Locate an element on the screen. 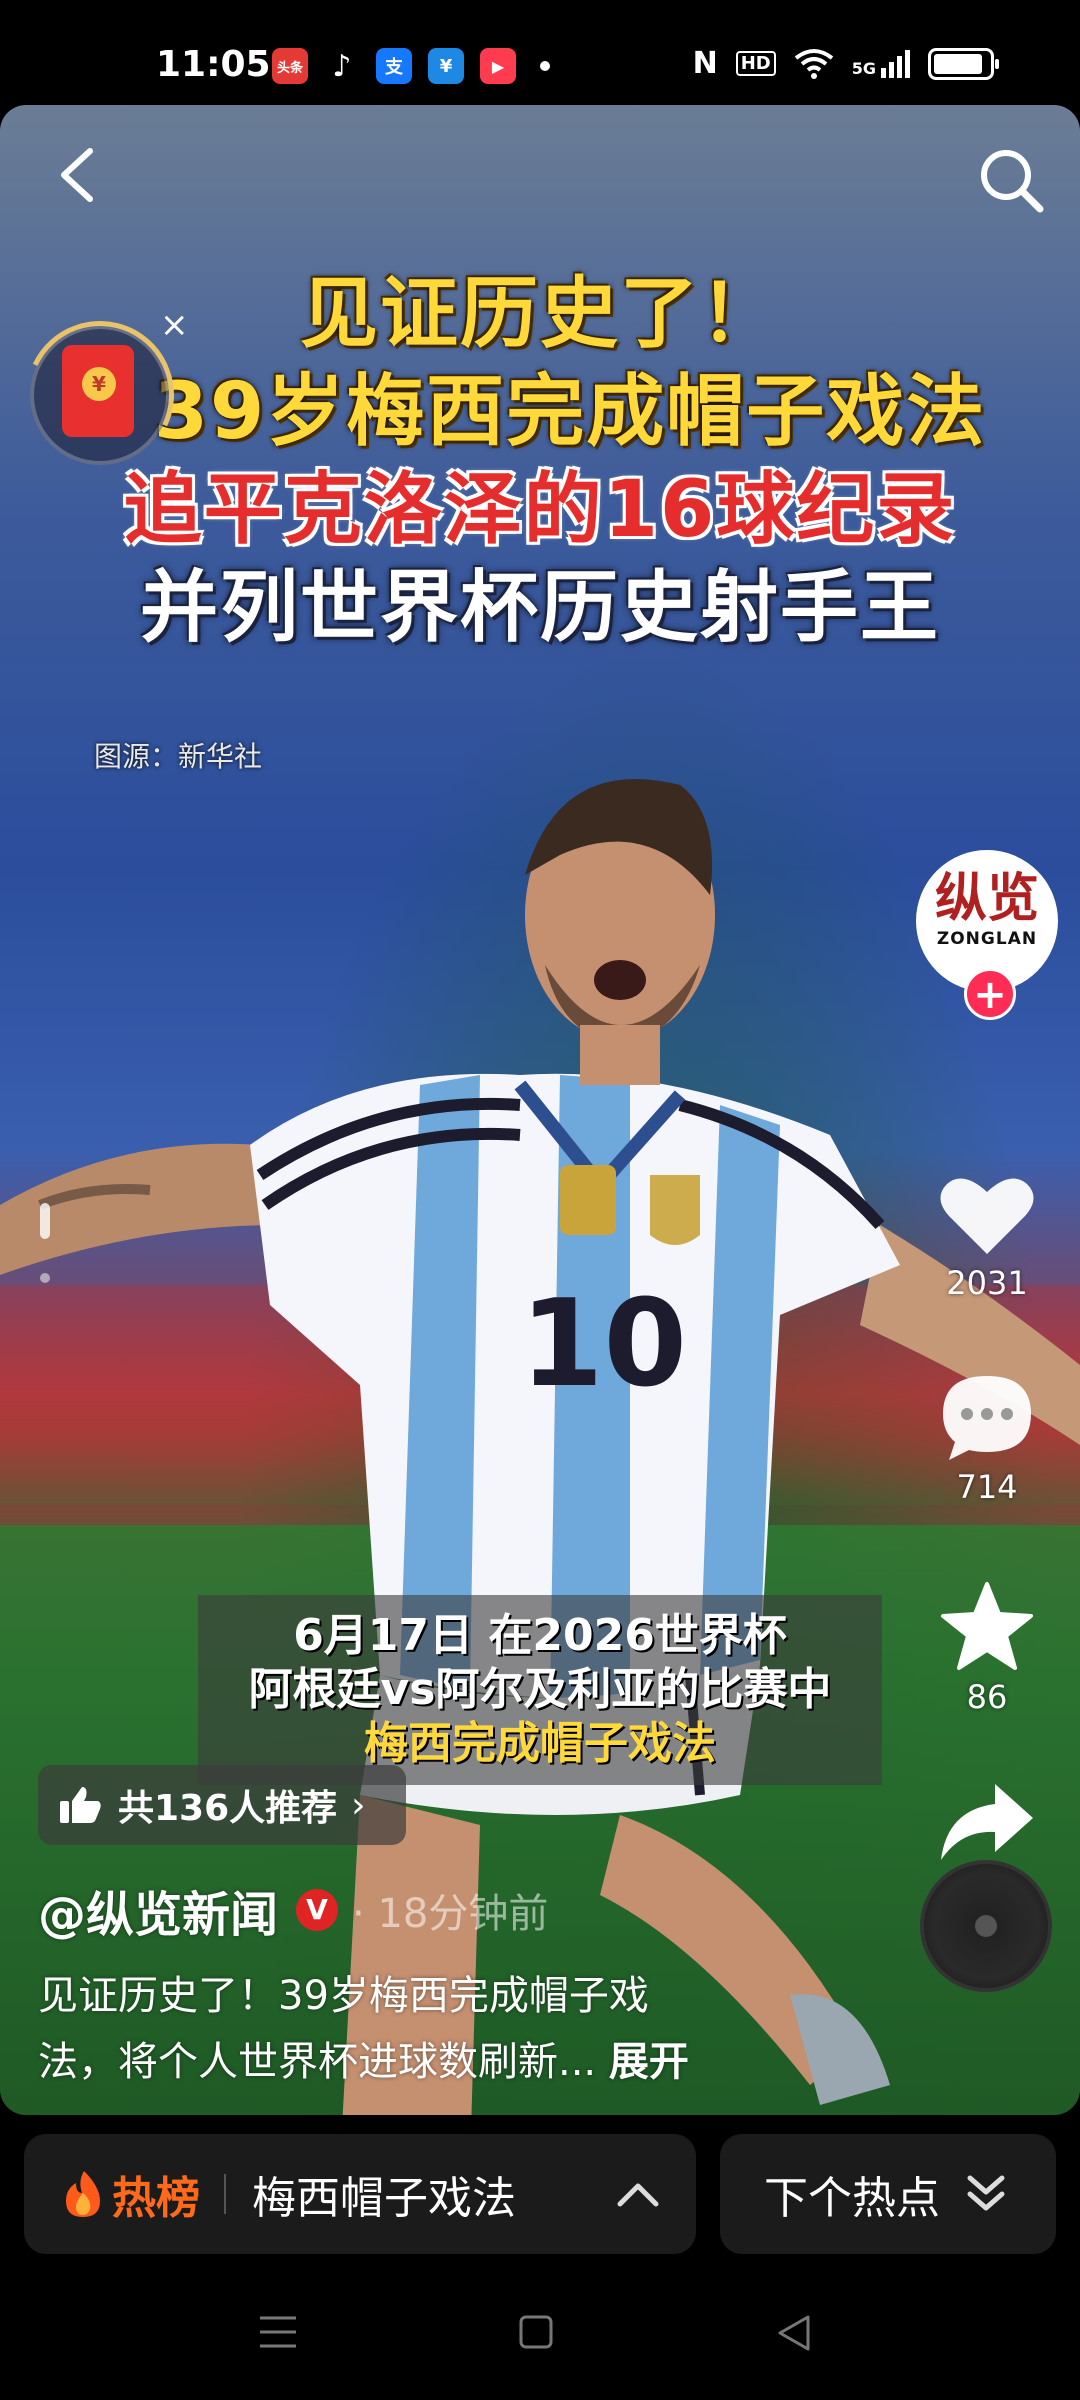 The width and height of the screenshot is (1080, 2400). hd-icon: HD is located at coordinates (755, 63).